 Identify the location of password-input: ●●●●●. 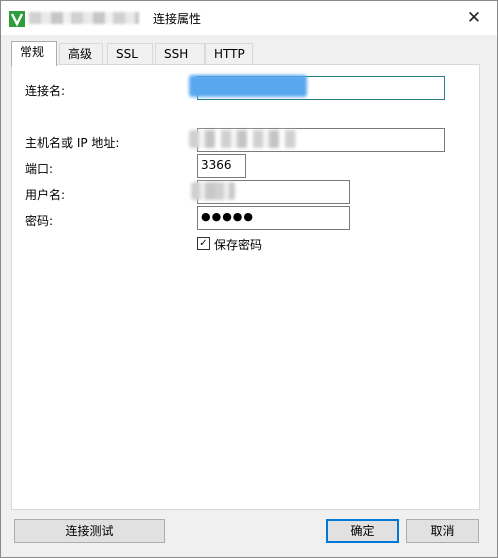
(273, 218).